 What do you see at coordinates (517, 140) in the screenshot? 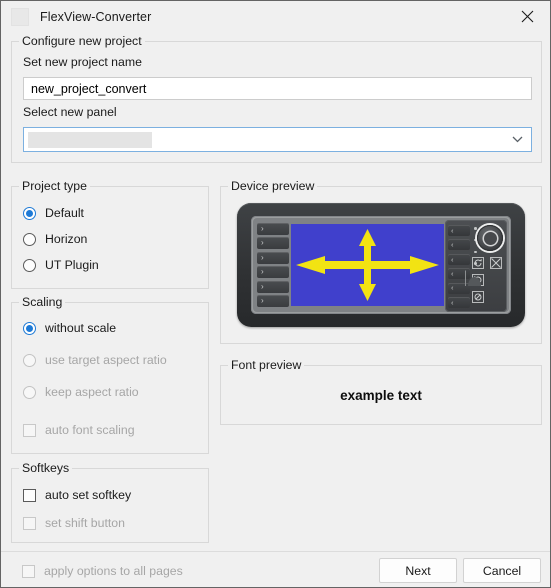
I see `chevron-down-icon` at bounding box center [517, 140].